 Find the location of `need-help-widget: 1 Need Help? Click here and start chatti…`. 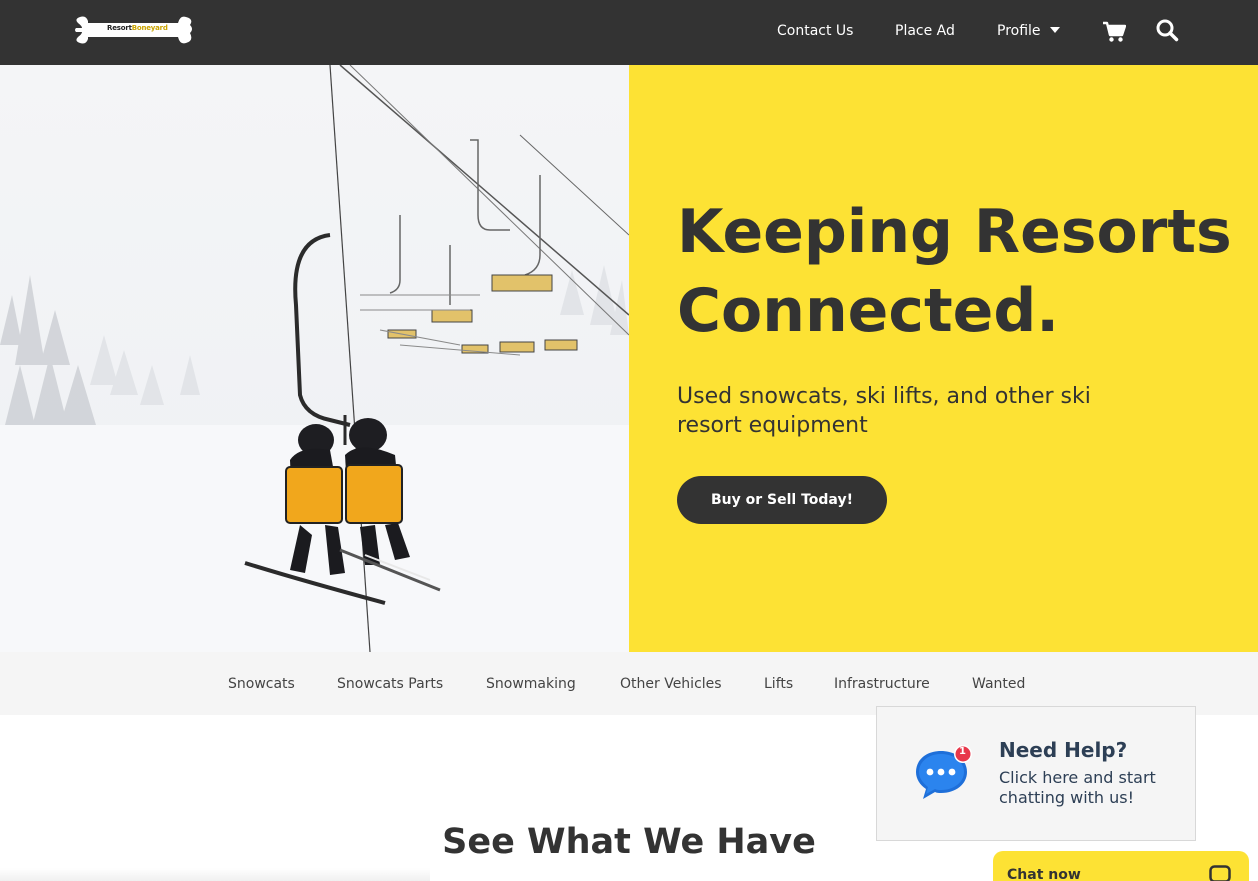

need-help-widget: 1 Need Help? Click here and start chatti… is located at coordinates (1036, 773).